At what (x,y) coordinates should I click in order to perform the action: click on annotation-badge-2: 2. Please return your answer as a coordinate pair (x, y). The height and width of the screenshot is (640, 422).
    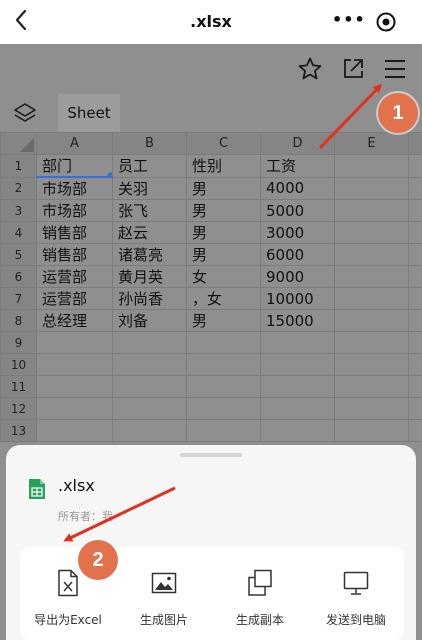
    Looking at the image, I should click on (98, 560).